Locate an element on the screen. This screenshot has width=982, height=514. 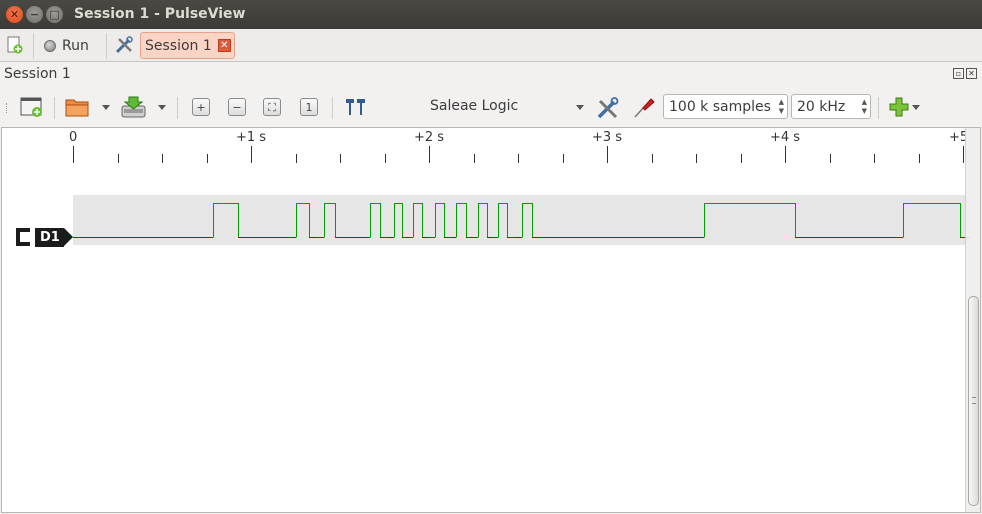
add-dropdown-arrow-icon is located at coordinates (916, 107).